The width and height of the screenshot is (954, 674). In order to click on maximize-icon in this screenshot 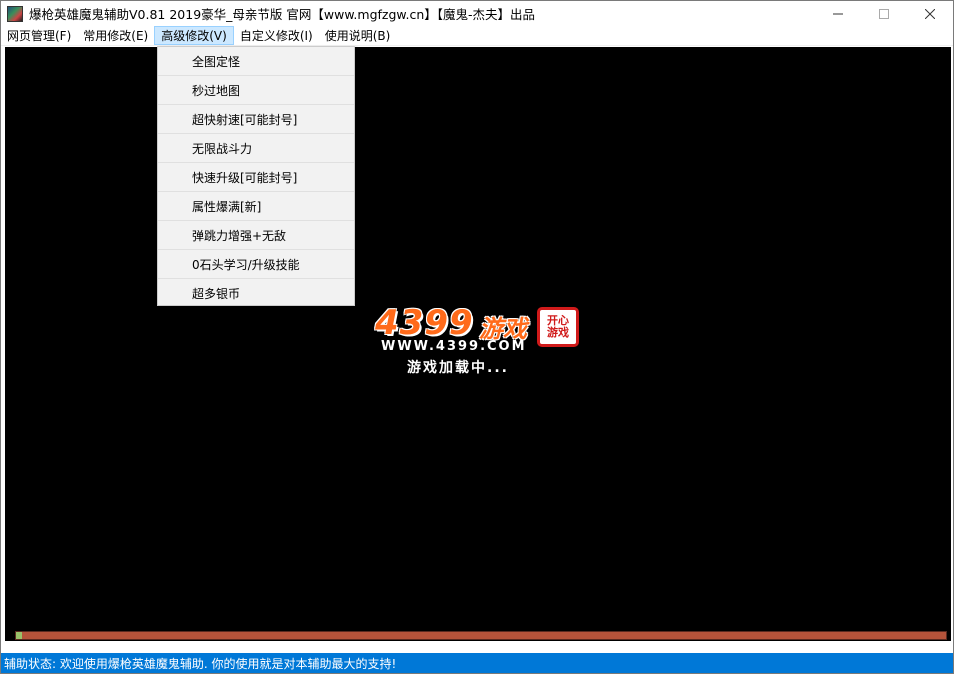, I will do `click(884, 13)`.